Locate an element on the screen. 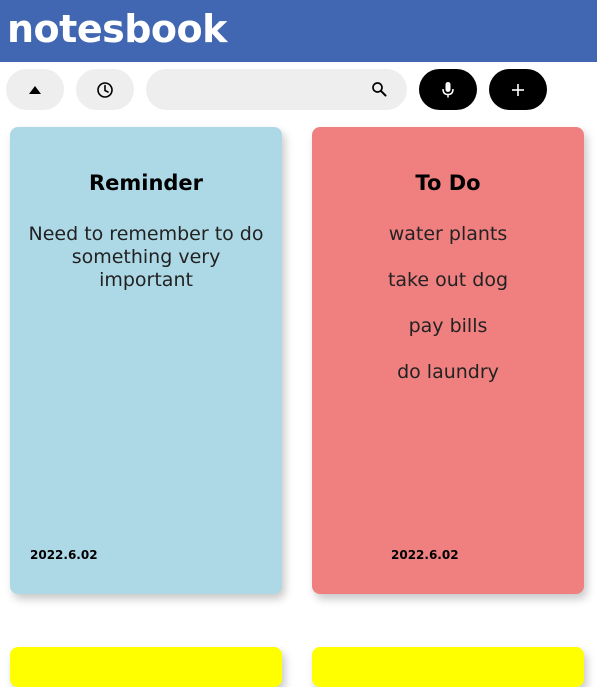 The width and height of the screenshot is (597, 687). note-title: To Do is located at coordinates (448, 183).